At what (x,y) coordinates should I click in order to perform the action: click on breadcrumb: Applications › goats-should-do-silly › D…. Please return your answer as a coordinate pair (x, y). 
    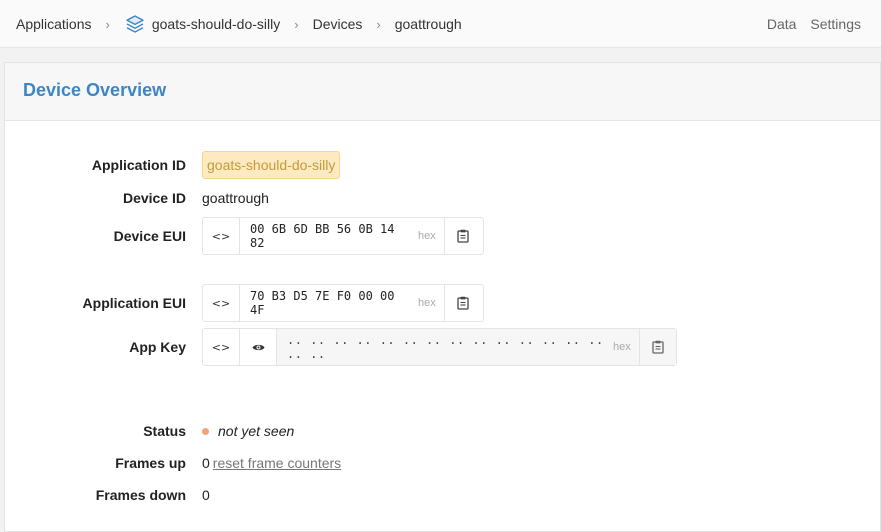
    Looking at the image, I should click on (239, 24).